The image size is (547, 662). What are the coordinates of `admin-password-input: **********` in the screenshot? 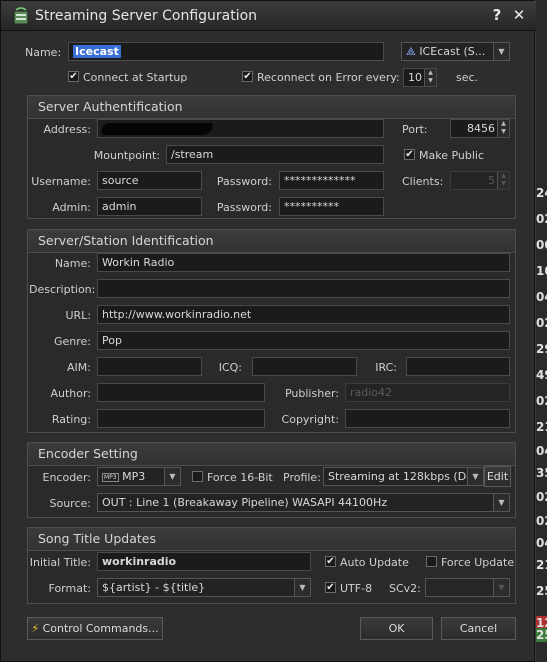 It's located at (331, 206).